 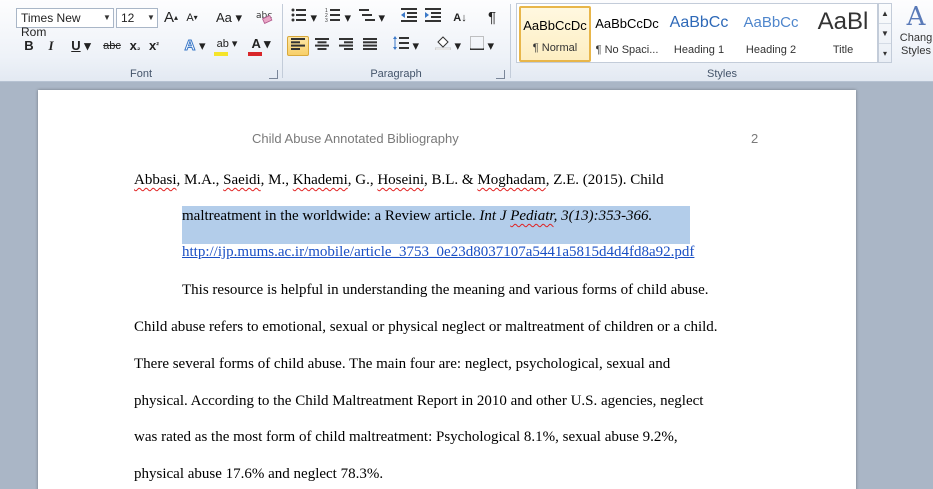 I want to click on align-left-button, so click(x=298, y=46).